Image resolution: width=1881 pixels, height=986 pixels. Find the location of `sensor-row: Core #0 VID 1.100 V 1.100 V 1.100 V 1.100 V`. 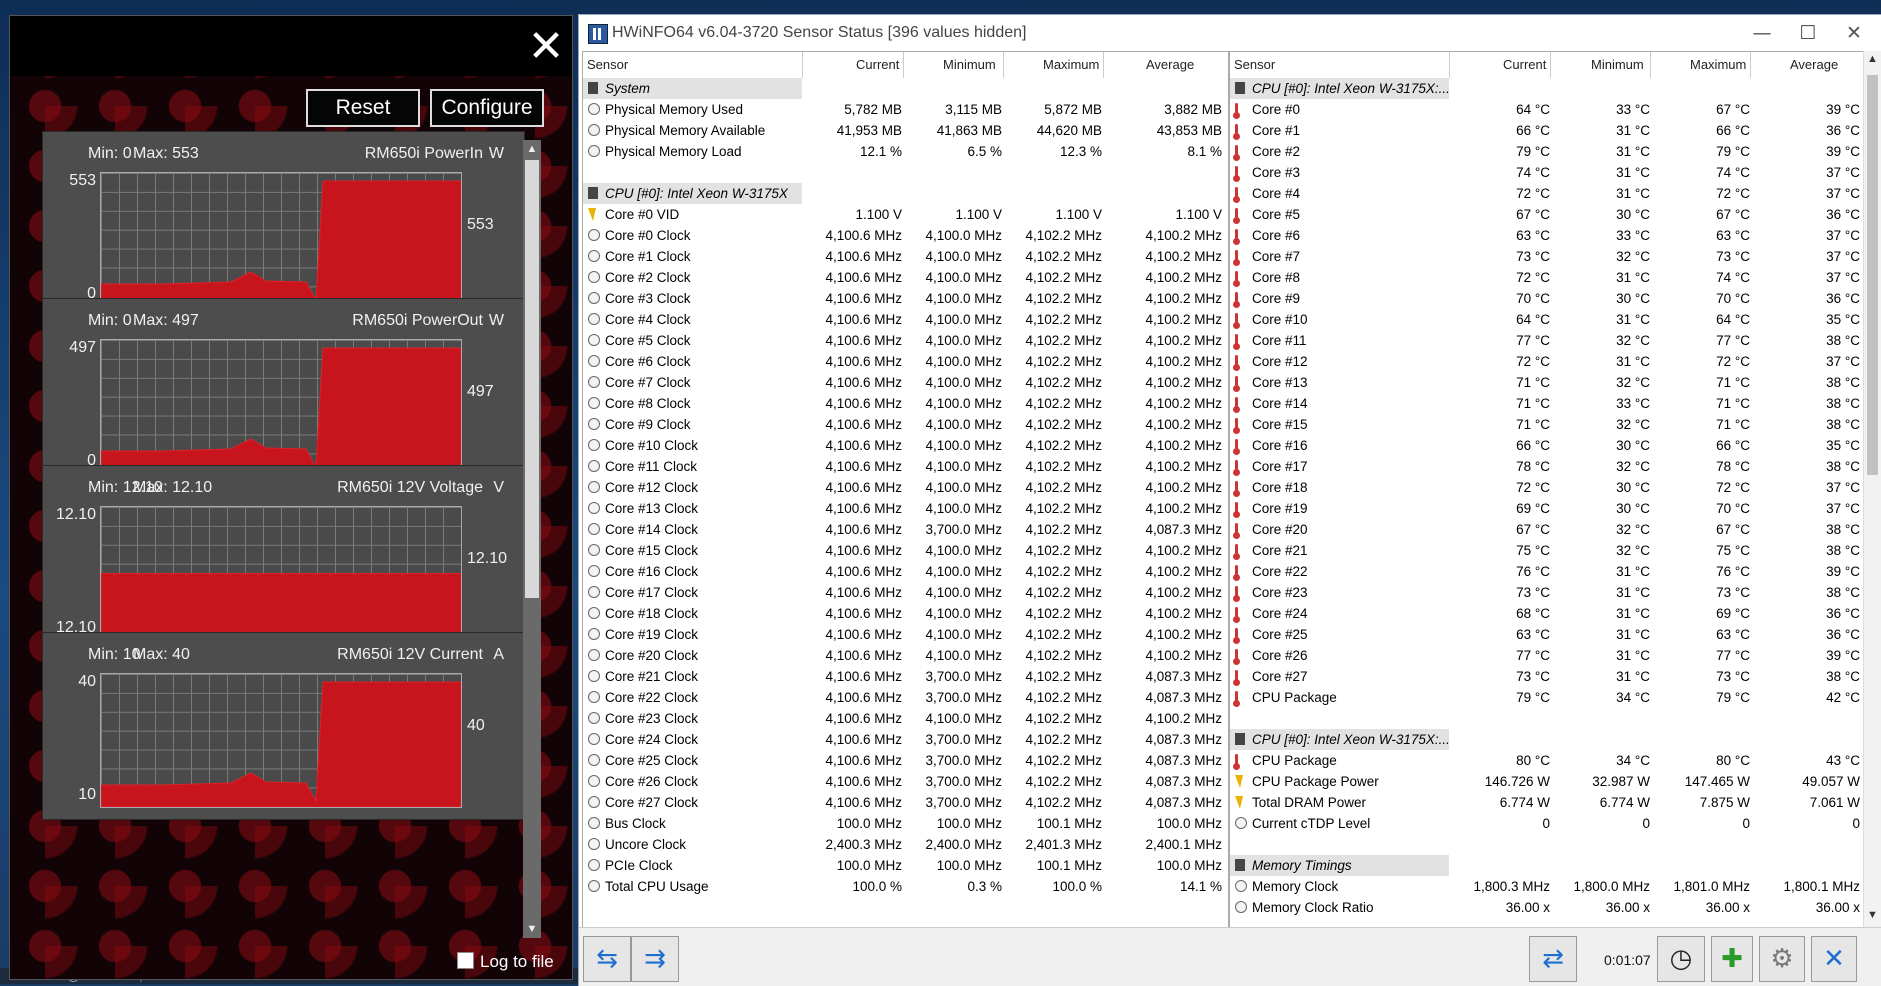

sensor-row: Core #0 VID 1.100 V 1.100 V 1.100 V 1.100 V is located at coordinates (905, 214).